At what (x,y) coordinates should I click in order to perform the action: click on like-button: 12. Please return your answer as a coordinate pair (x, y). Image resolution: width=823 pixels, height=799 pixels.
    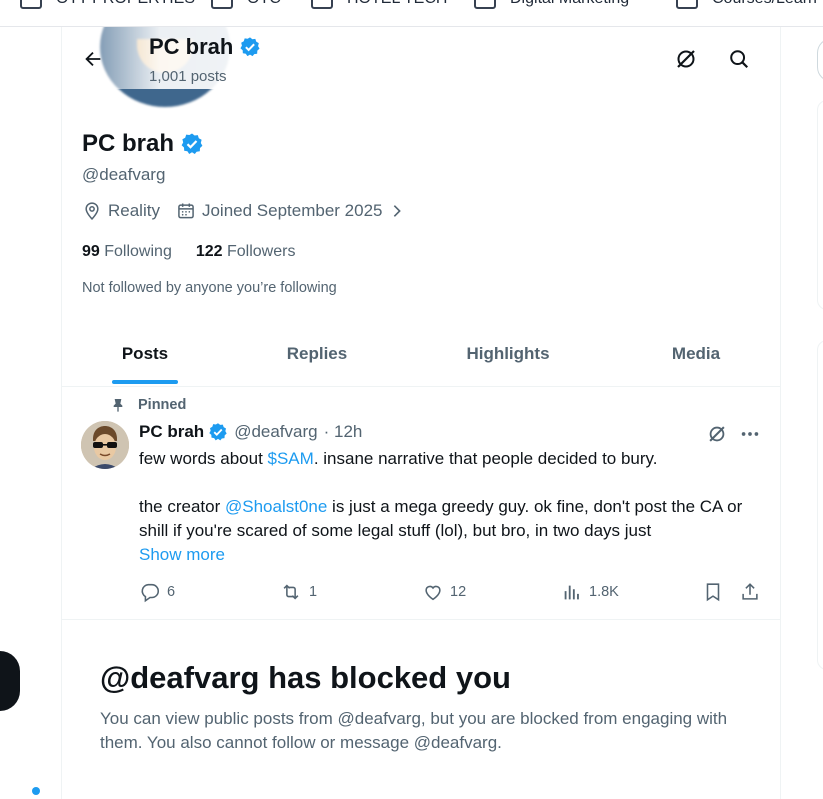
    Looking at the image, I should click on (444, 592).